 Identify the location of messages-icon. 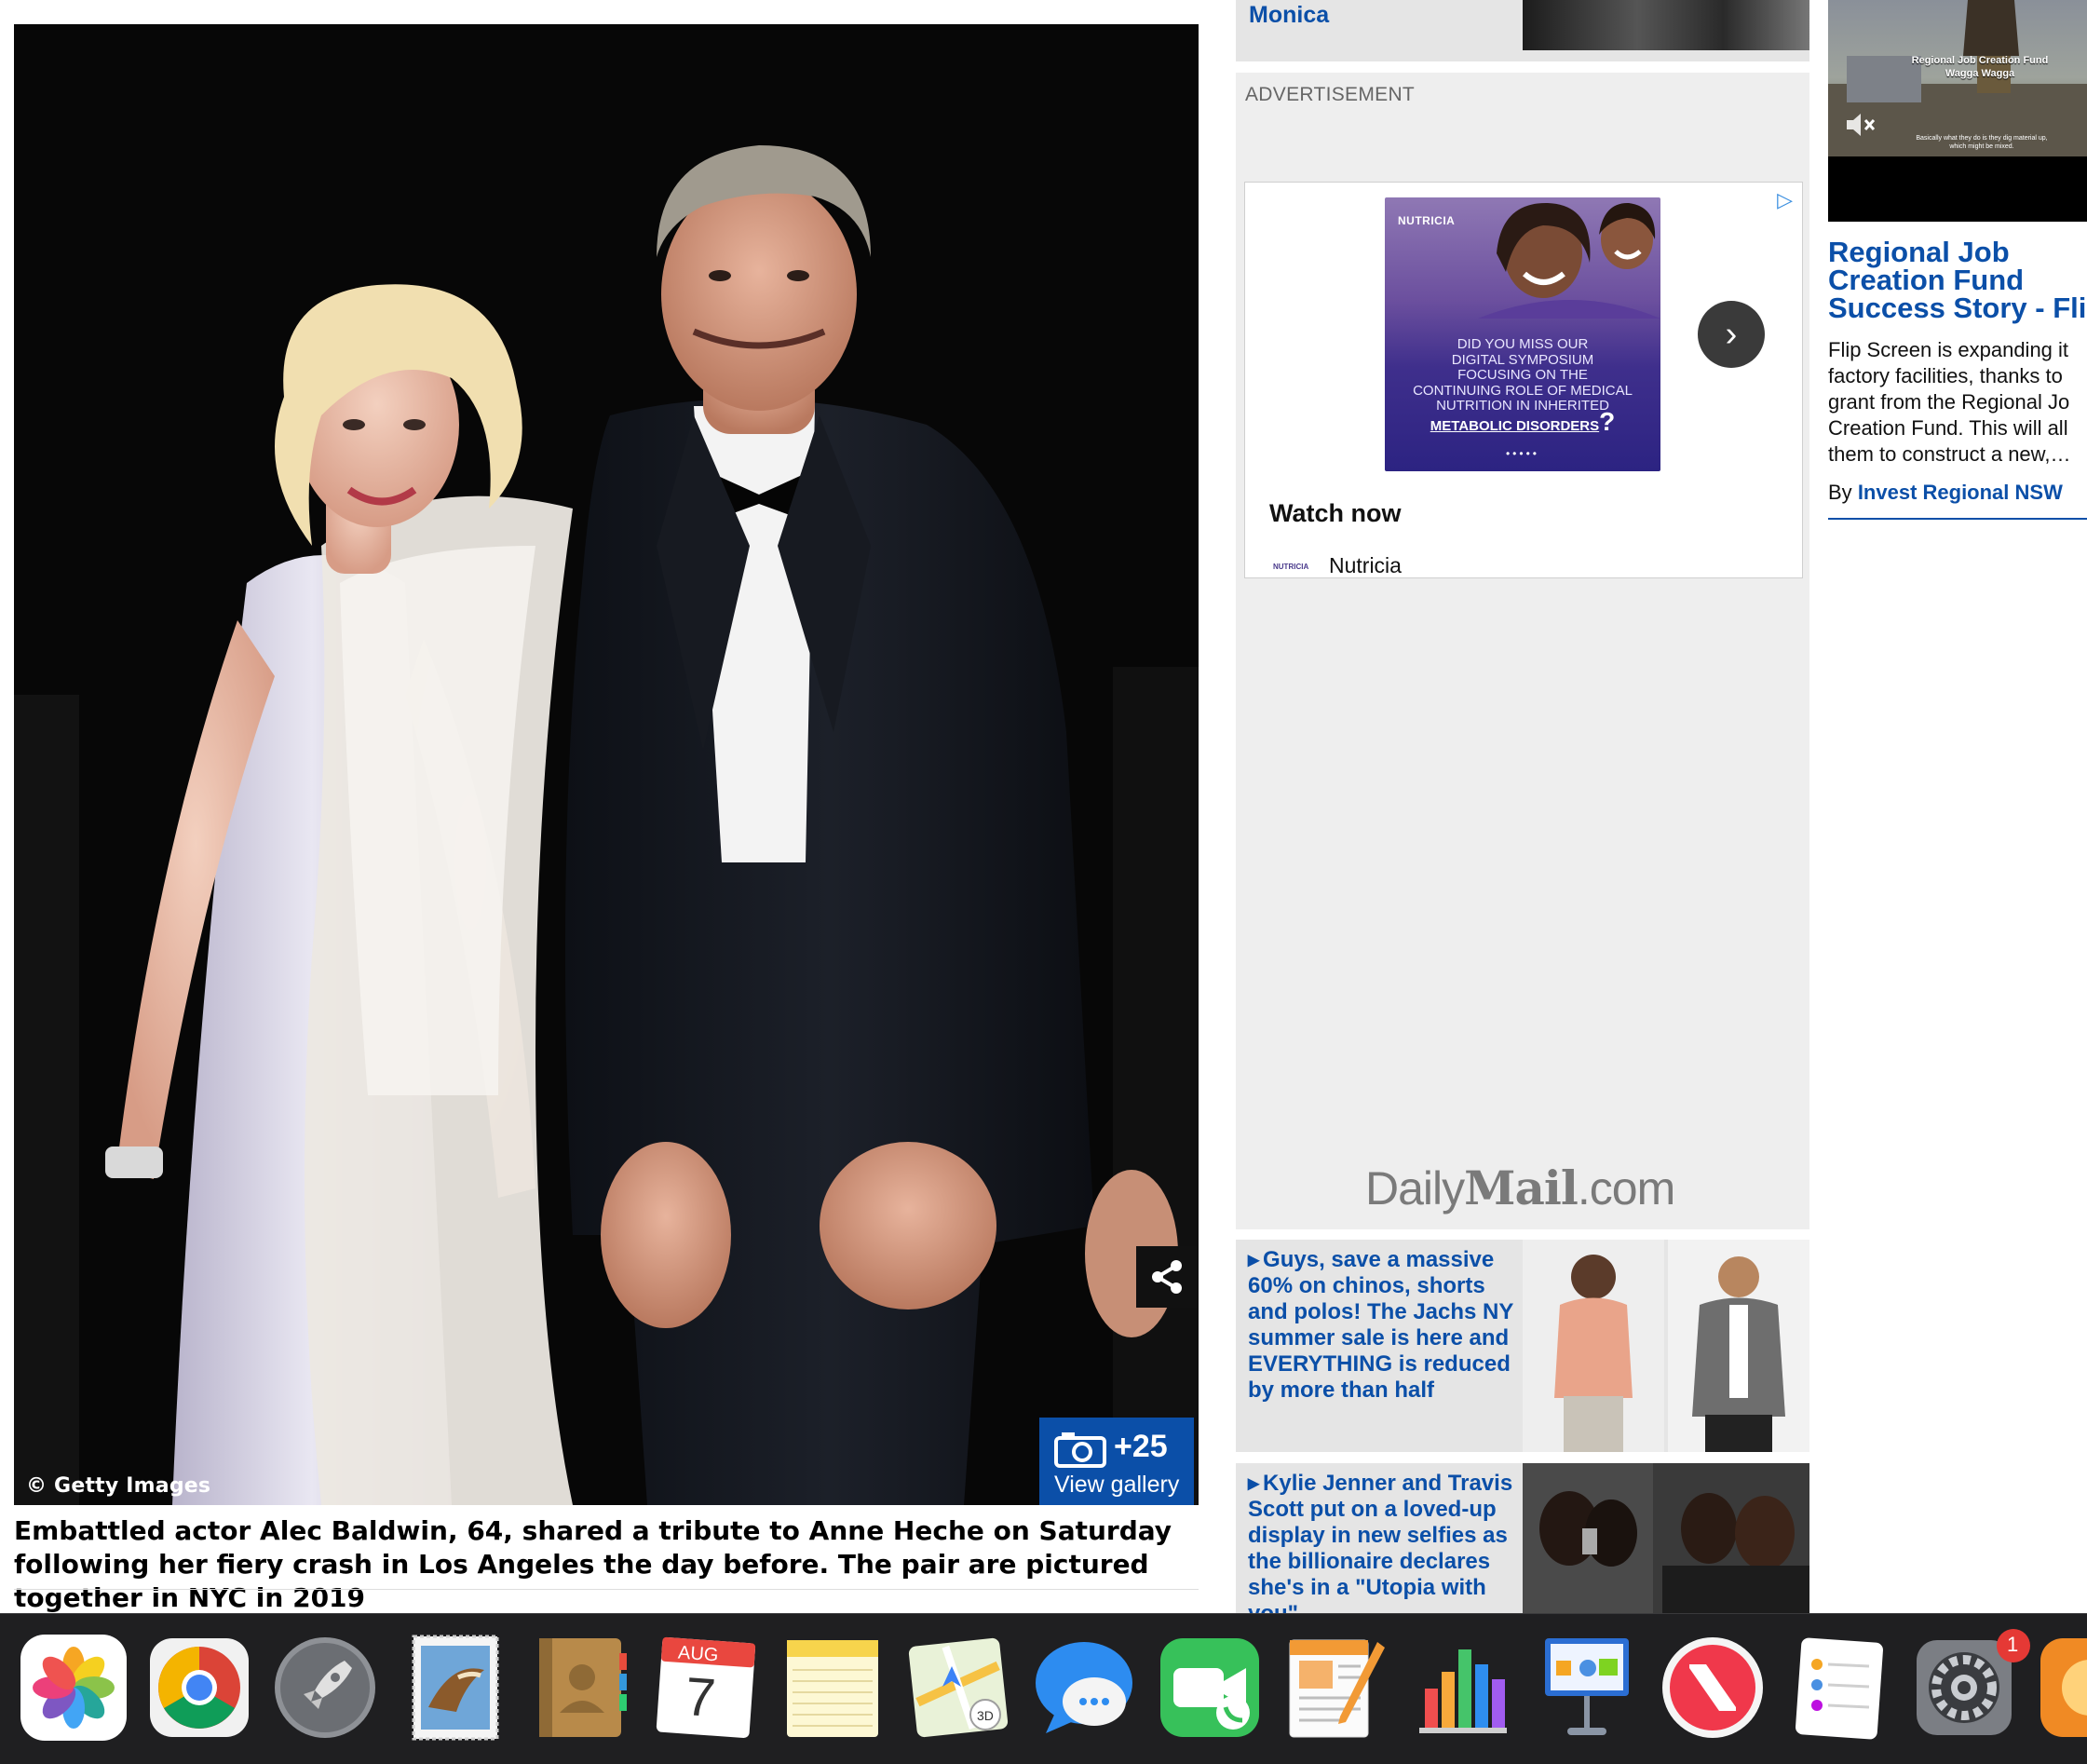
(1084, 1687).